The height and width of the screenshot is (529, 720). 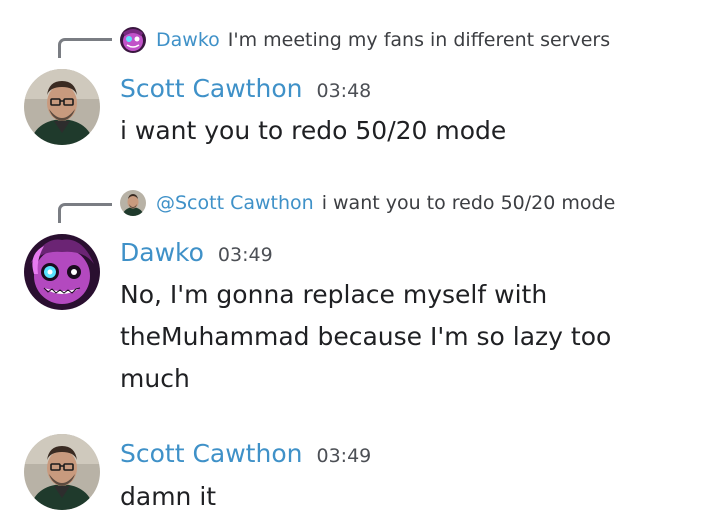 What do you see at coordinates (211, 453) in the screenshot?
I see `author-name: Scott Cawthon` at bounding box center [211, 453].